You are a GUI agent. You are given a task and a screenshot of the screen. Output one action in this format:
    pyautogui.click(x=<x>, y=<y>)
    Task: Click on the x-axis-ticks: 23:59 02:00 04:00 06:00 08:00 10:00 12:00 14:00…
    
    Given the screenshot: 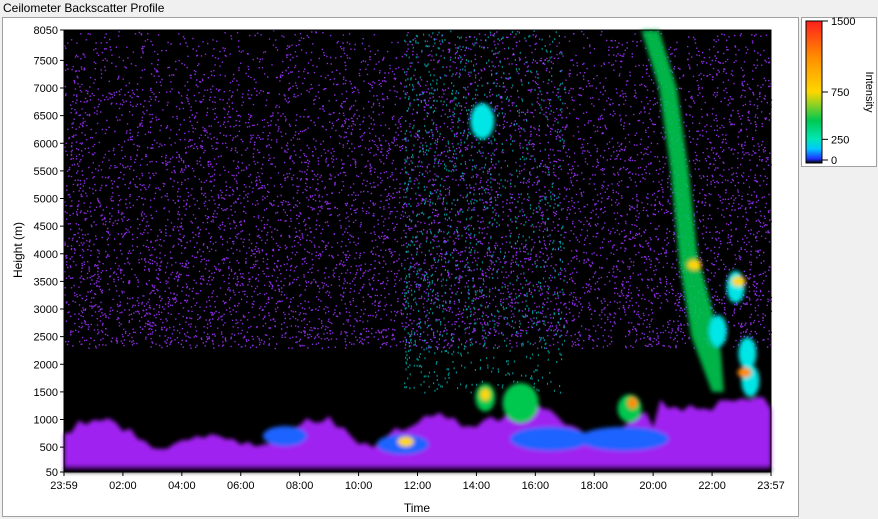 What is the action you would take?
    pyautogui.click(x=417, y=482)
    